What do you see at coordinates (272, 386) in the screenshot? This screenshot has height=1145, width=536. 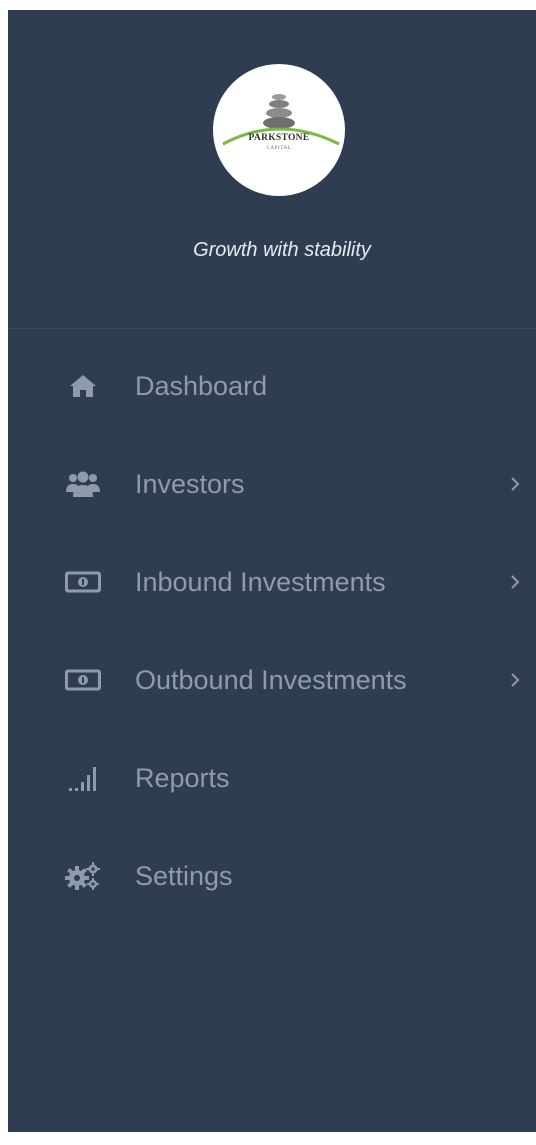 I see `menu-item-dashboard: Dashboard` at bounding box center [272, 386].